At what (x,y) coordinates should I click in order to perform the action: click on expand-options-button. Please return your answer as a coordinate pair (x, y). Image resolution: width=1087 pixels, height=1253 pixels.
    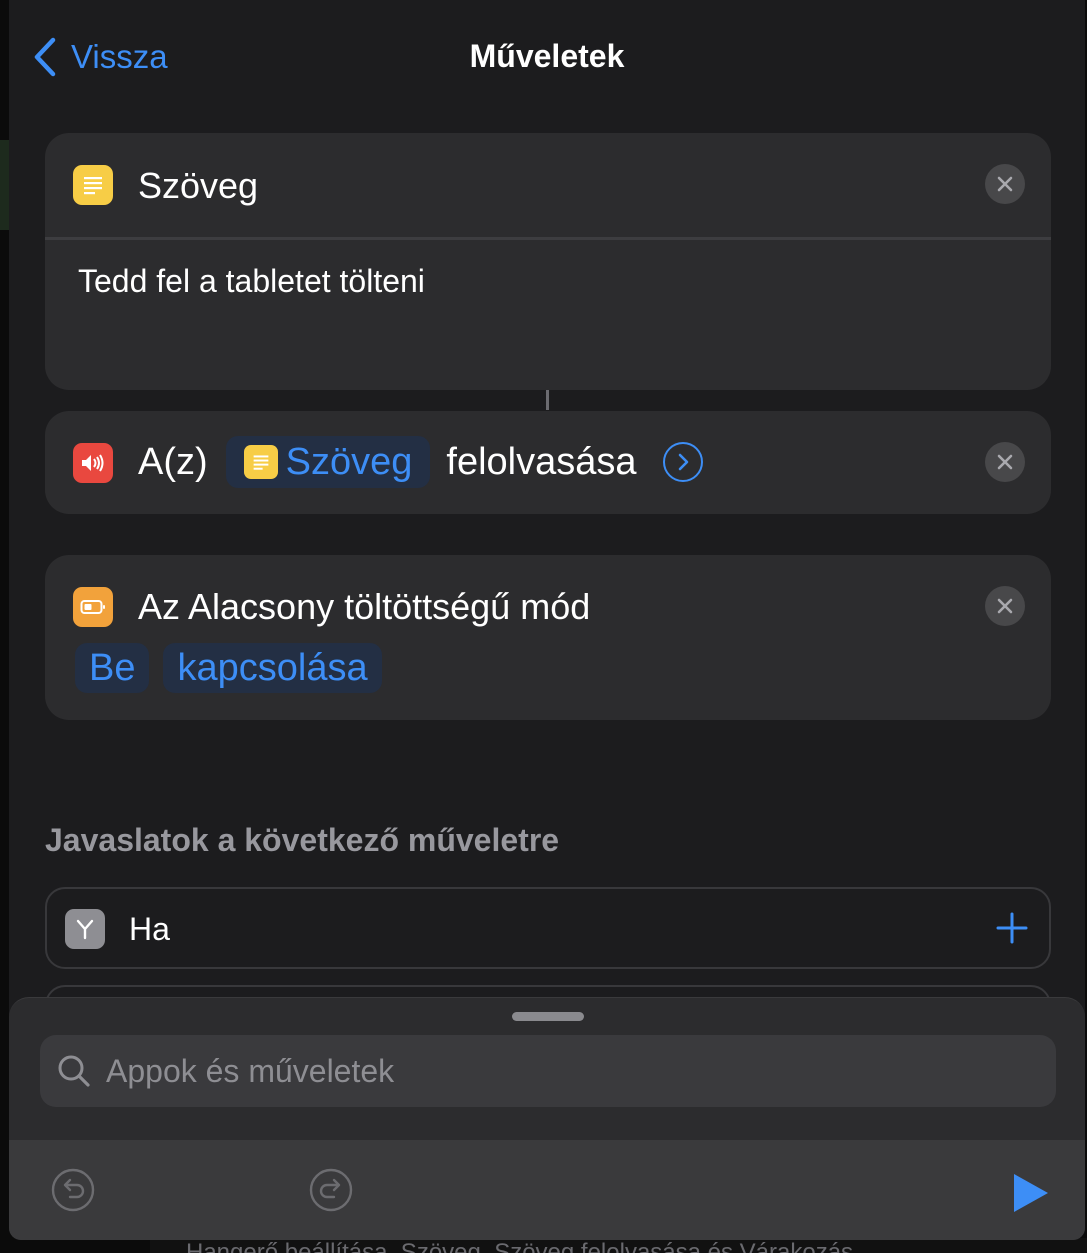
    Looking at the image, I should click on (682, 462).